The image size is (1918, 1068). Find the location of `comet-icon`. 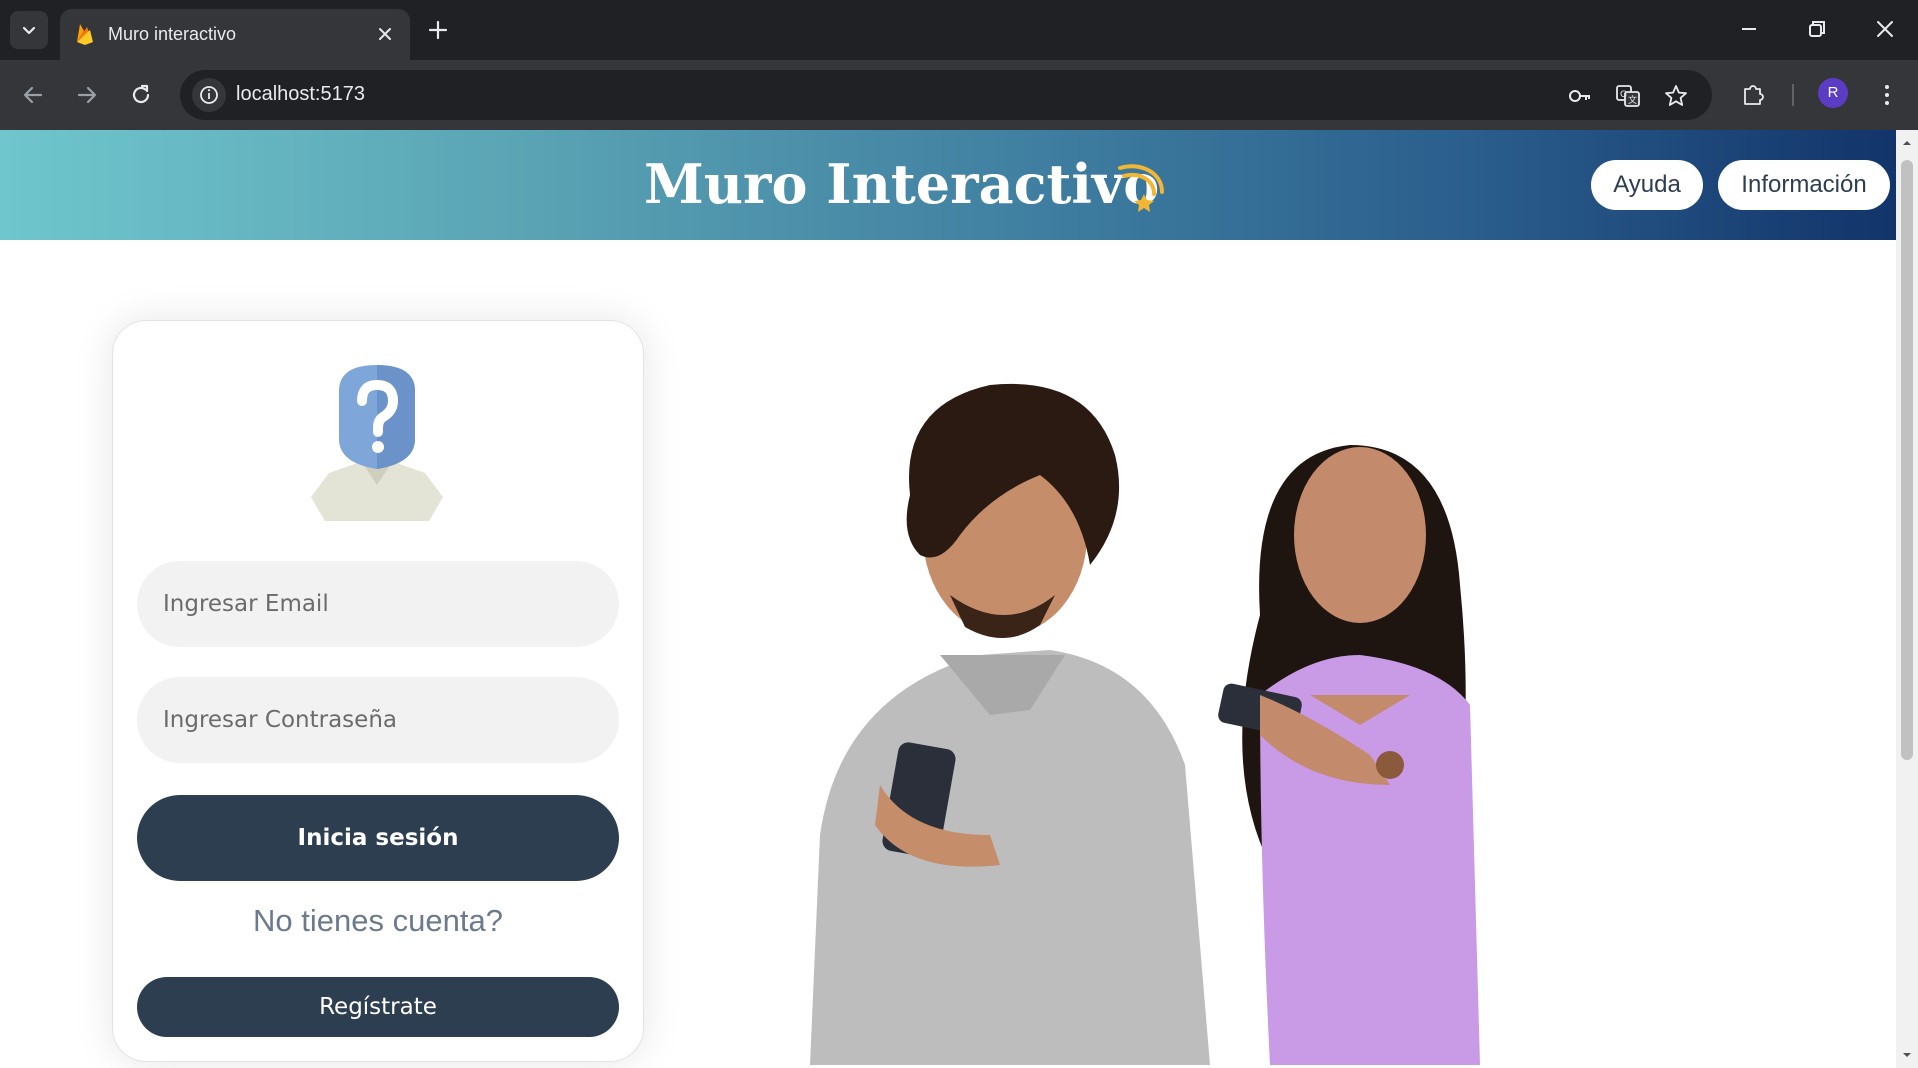

comet-icon is located at coordinates (1141, 188).